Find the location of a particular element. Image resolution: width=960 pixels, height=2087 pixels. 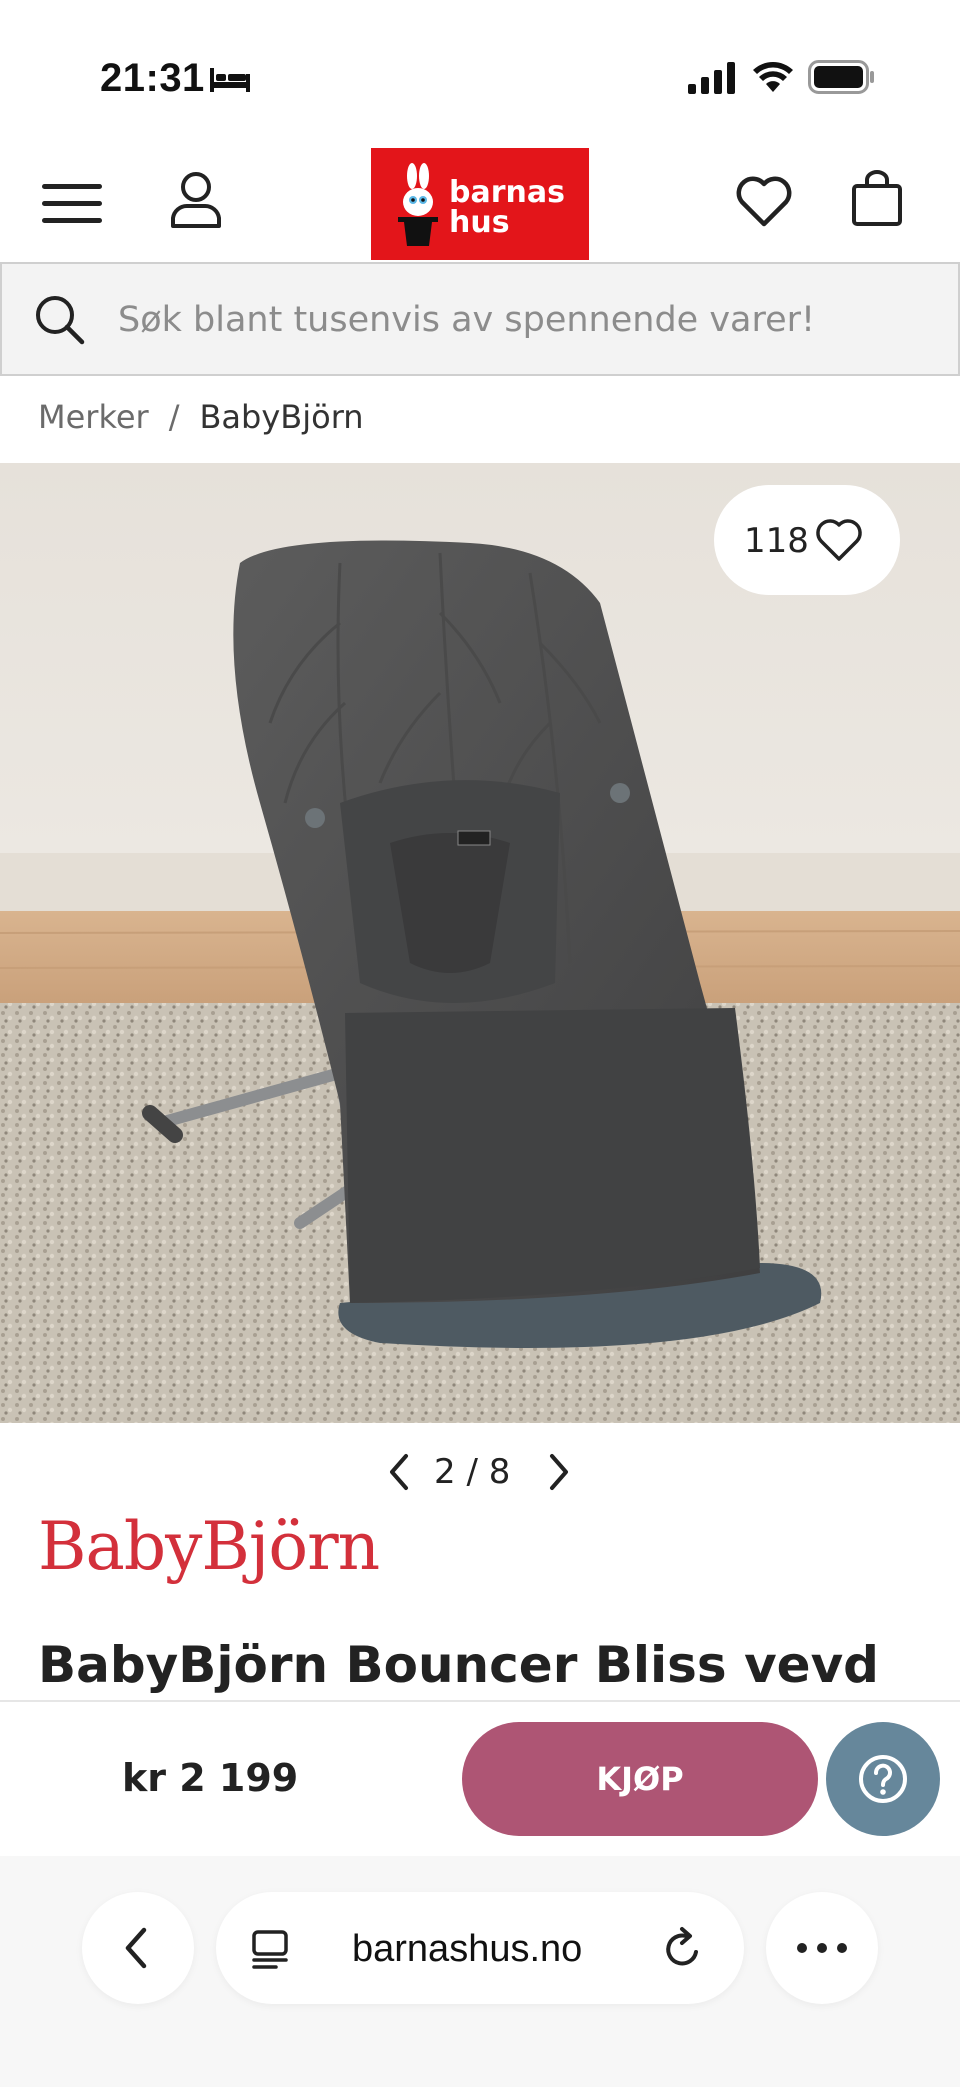

like-count: 118 is located at coordinates (776, 541).